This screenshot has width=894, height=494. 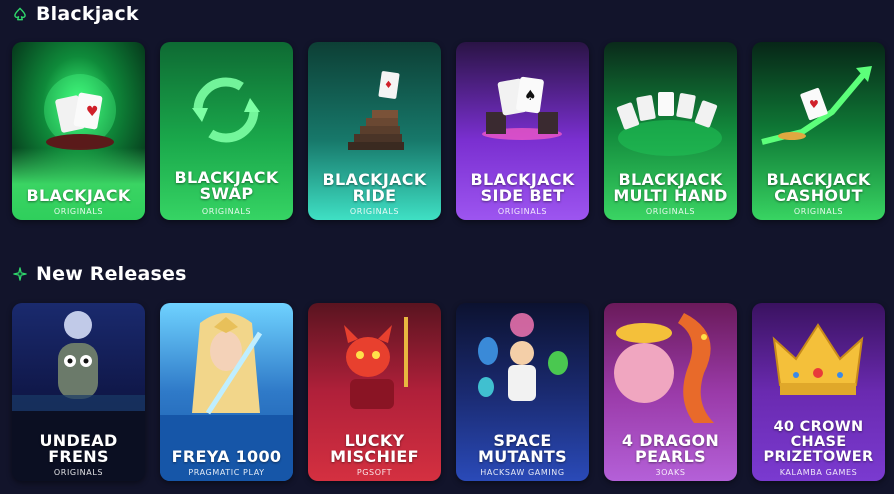 What do you see at coordinates (78, 448) in the screenshot?
I see `game-title: UNDEAD FRENS` at bounding box center [78, 448].